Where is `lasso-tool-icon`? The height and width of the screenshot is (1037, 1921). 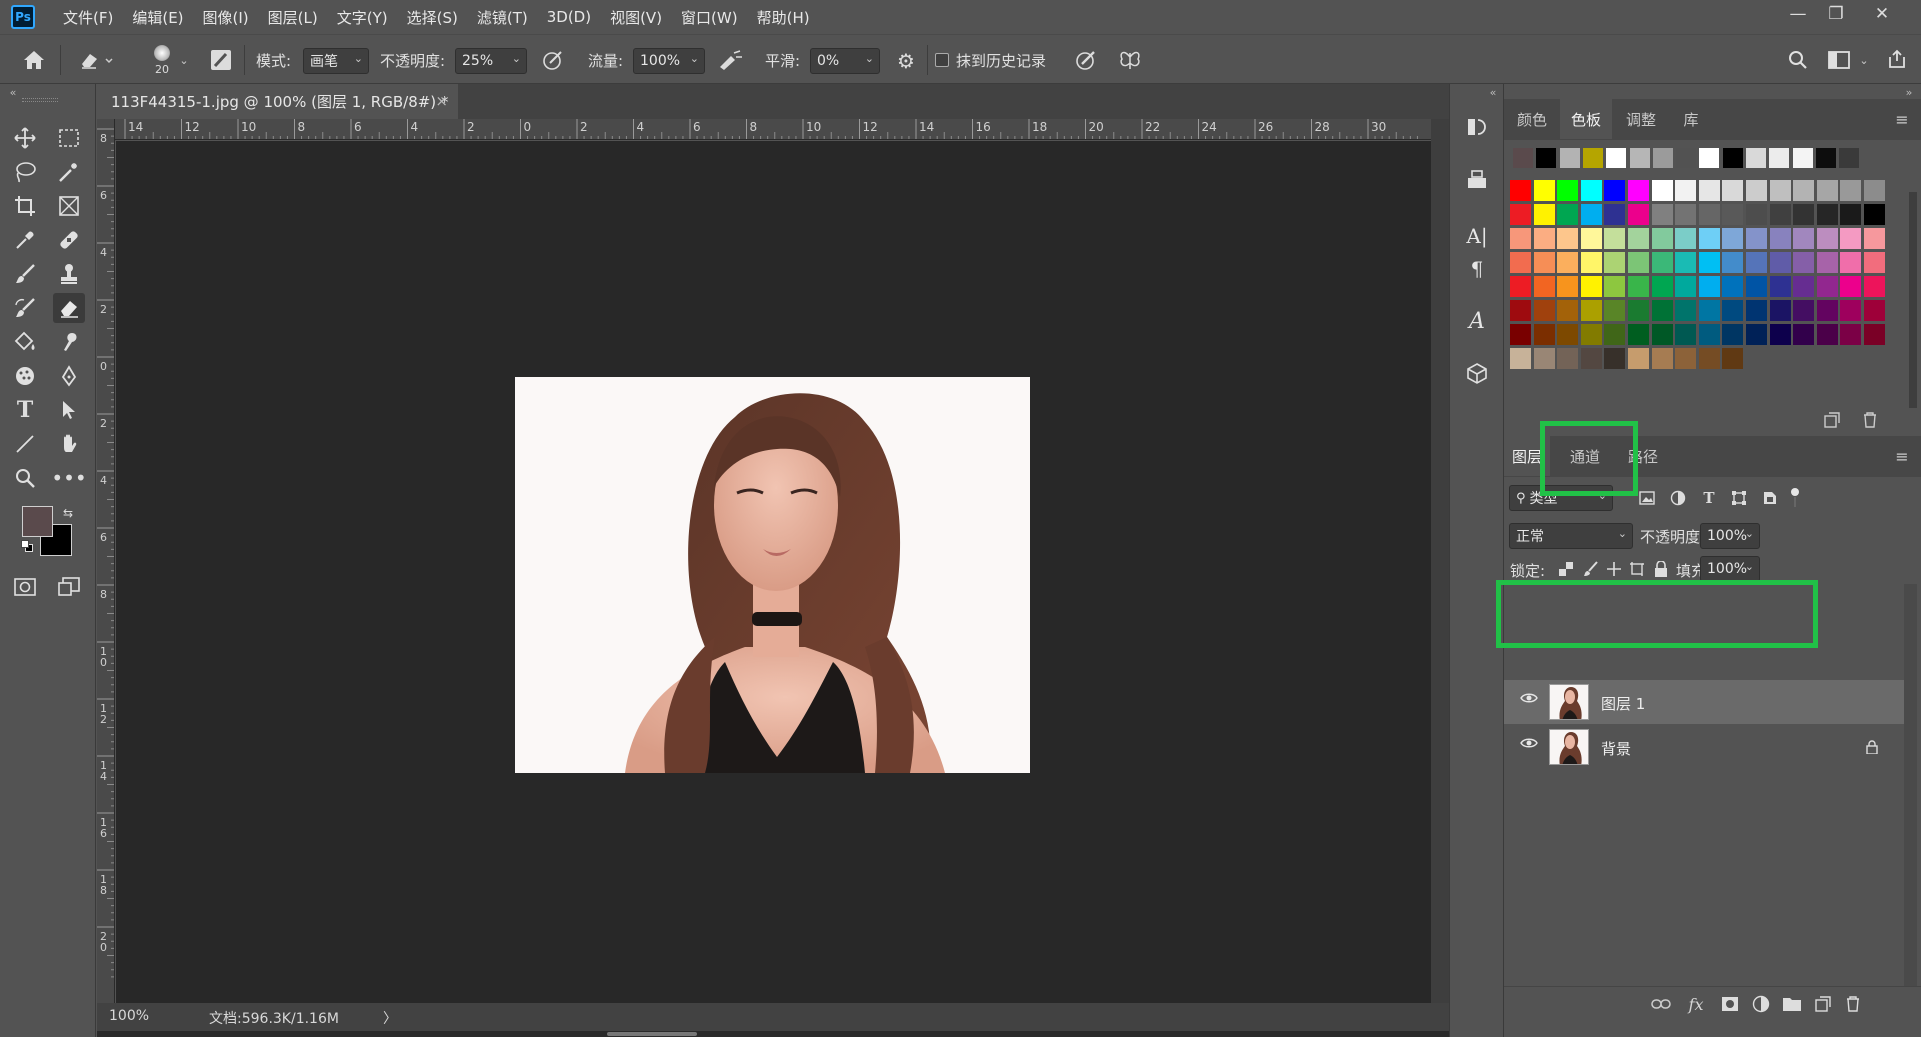 lasso-tool-icon is located at coordinates (25, 172).